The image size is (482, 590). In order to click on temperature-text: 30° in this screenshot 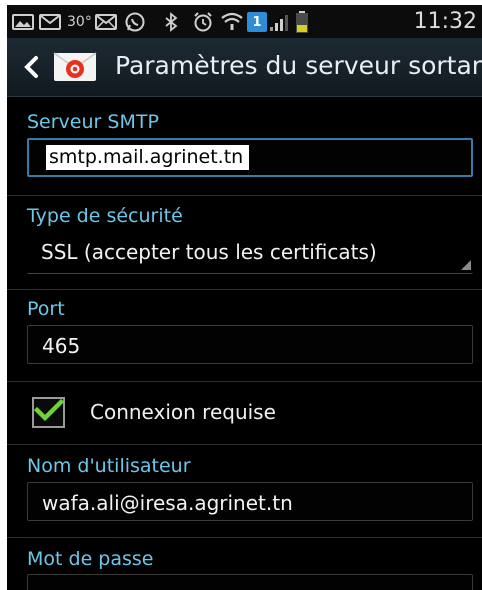, I will do `click(79, 22)`.